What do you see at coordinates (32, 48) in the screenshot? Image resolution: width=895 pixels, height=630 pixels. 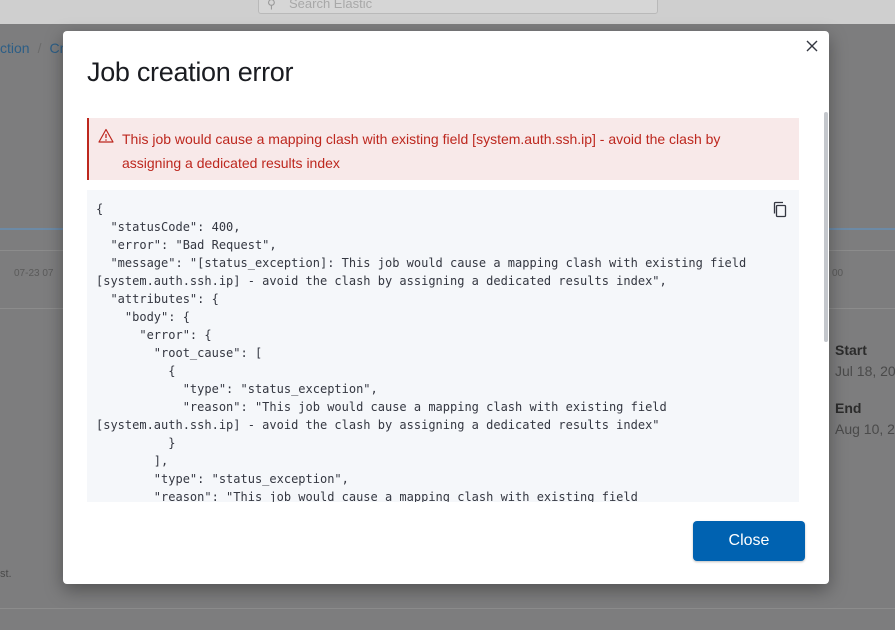 I see `breadcrumb: ction / Cr` at bounding box center [32, 48].